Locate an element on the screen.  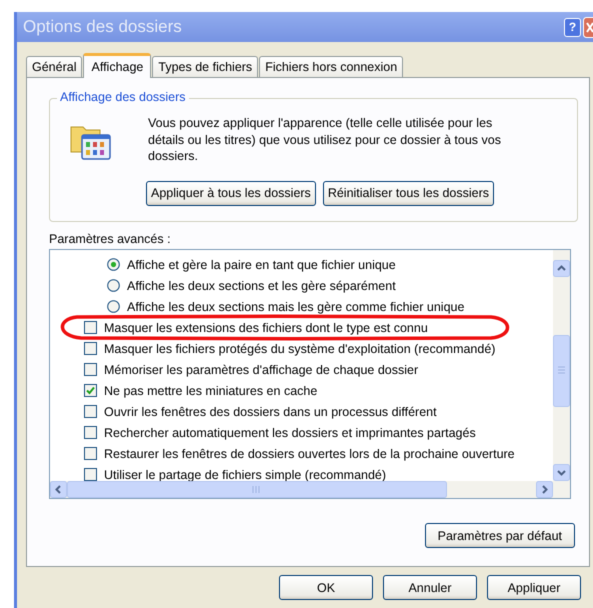
dialog-button: Appliquer is located at coordinates (534, 587).